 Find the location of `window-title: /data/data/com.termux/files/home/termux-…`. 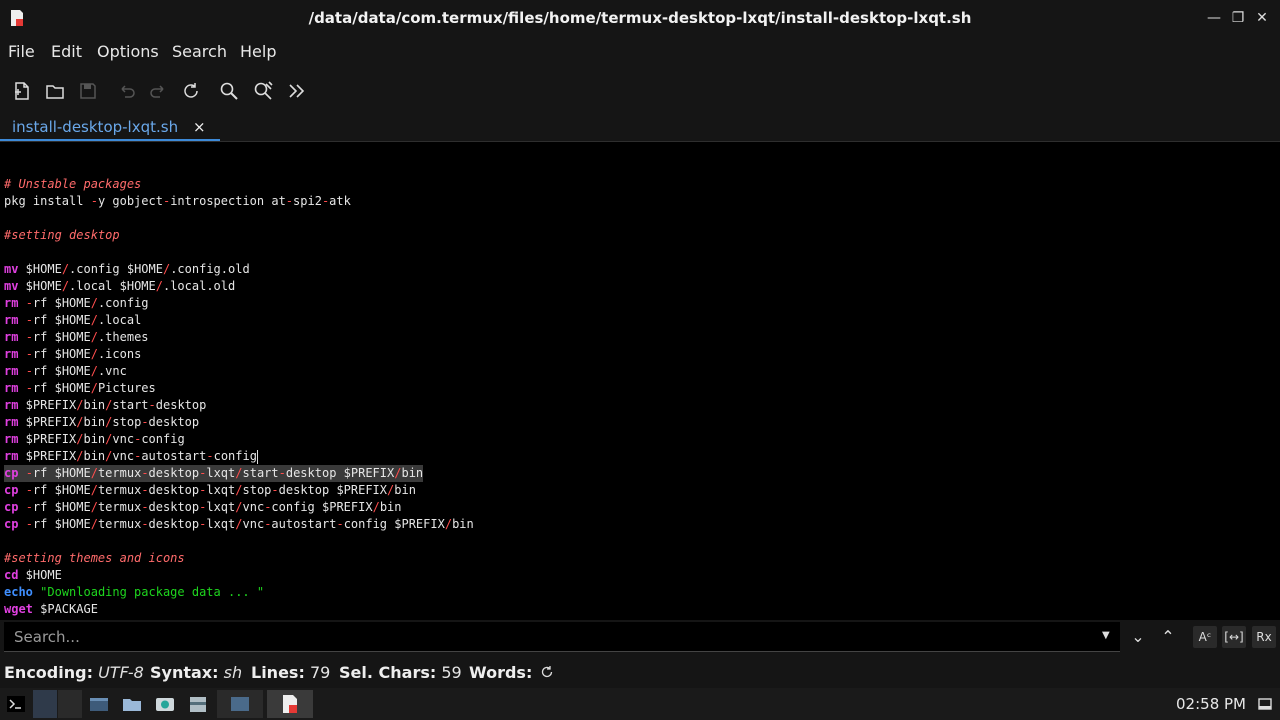

window-title: /data/data/com.termux/files/home/termux-… is located at coordinates (640, 18).